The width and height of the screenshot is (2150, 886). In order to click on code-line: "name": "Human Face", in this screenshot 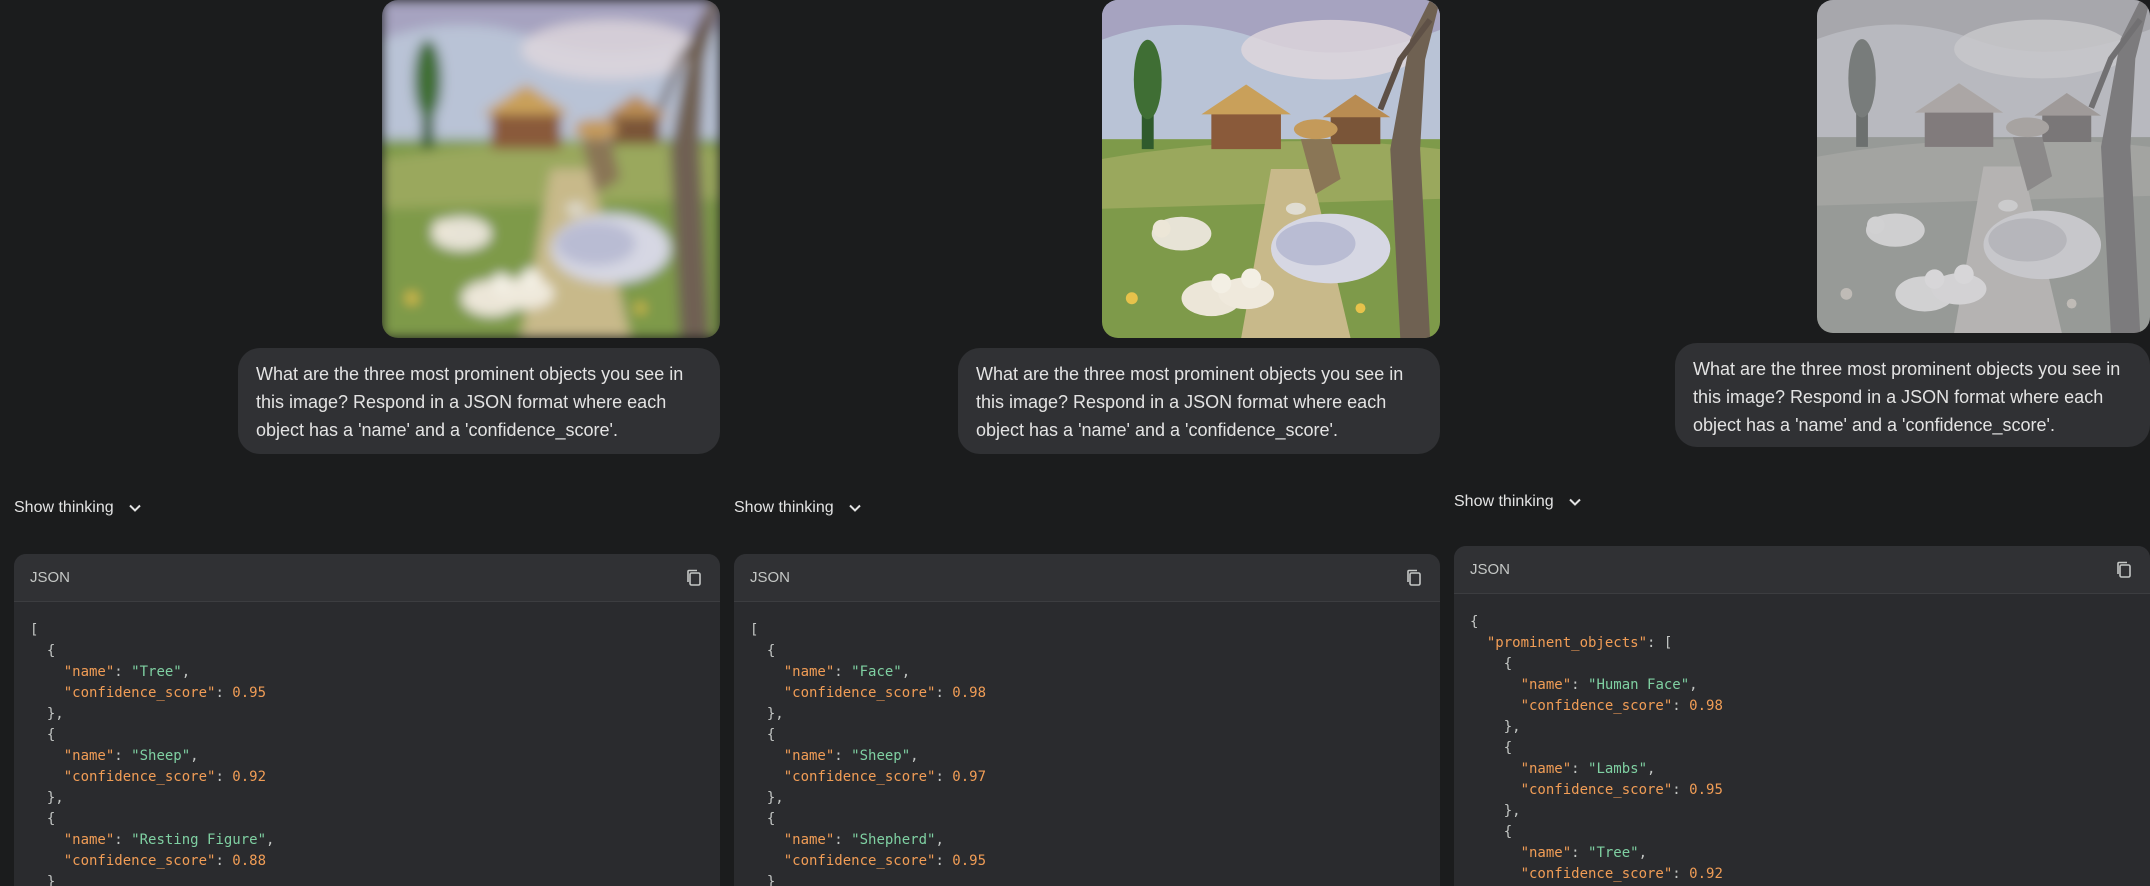, I will do `click(1584, 685)`.